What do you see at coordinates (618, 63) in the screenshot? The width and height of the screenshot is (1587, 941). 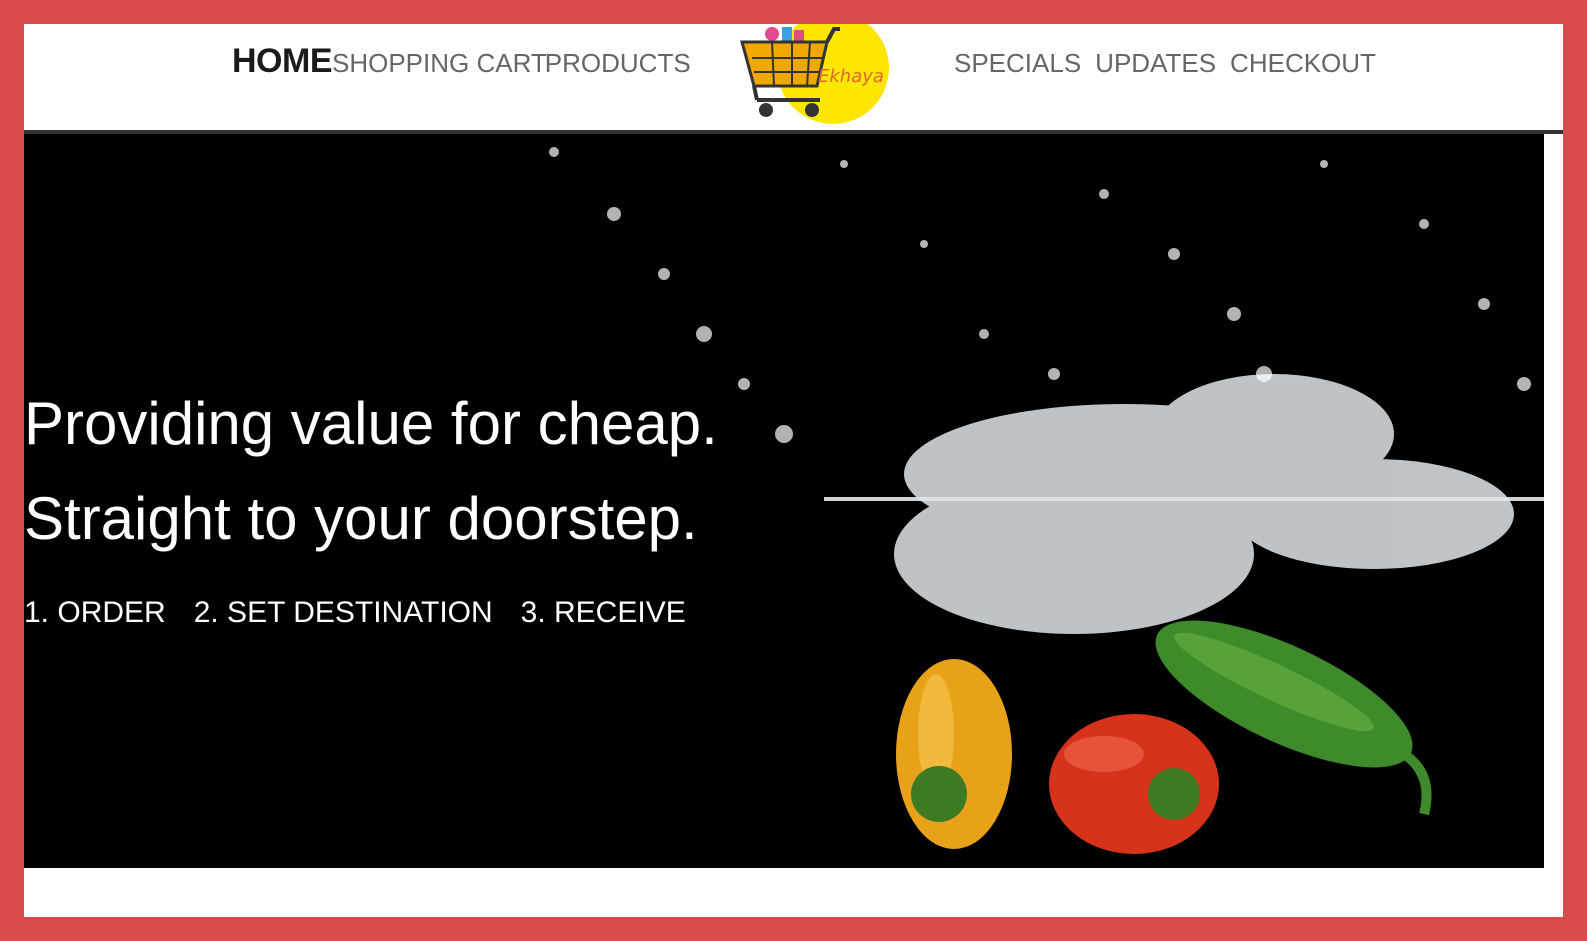 I see `nav-products: PRODUCTS` at bounding box center [618, 63].